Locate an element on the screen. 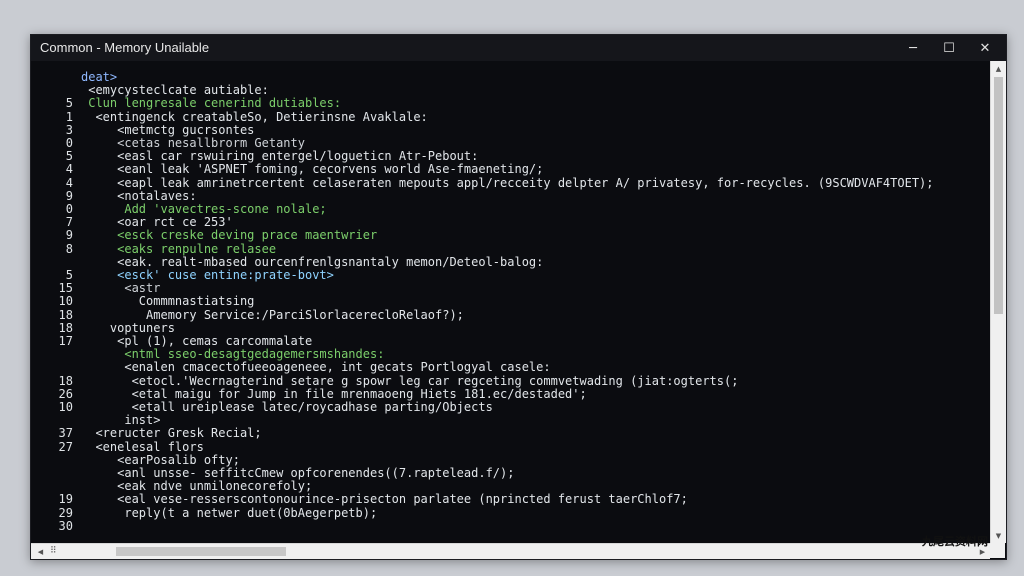 This screenshot has width=1024, height=576. code-text: <notalaves: is located at coordinates (139, 195).